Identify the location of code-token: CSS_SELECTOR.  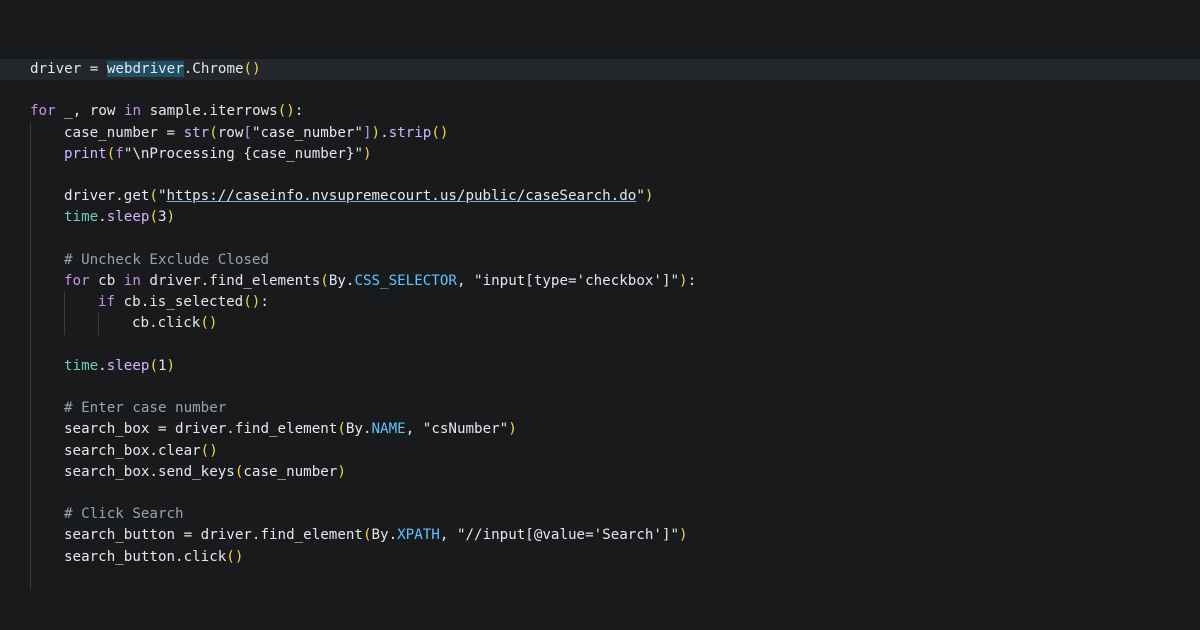
(405, 281).